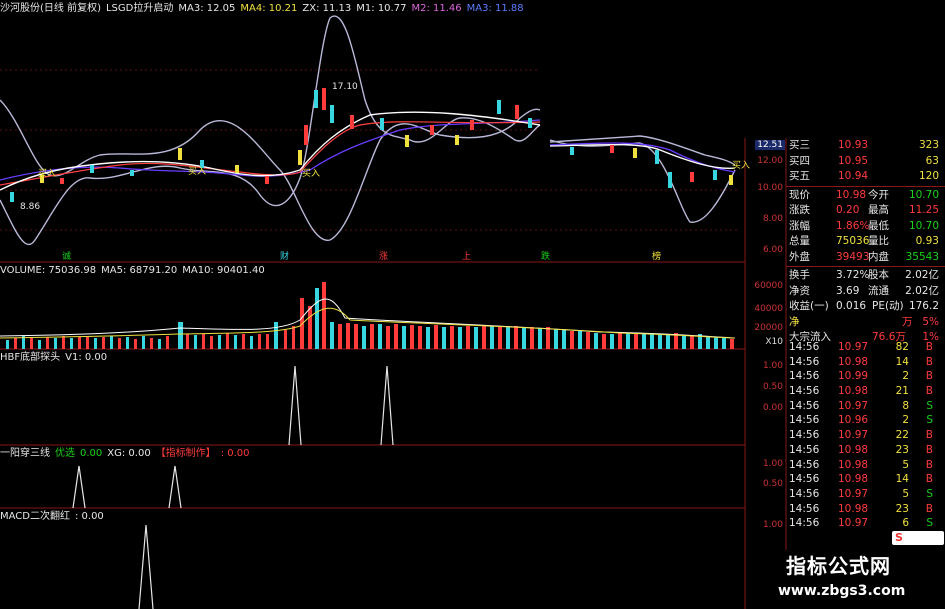 Image resolution: width=945 pixels, height=609 pixels. I want to click on price-axis-tick: 8.00, so click(772, 219).